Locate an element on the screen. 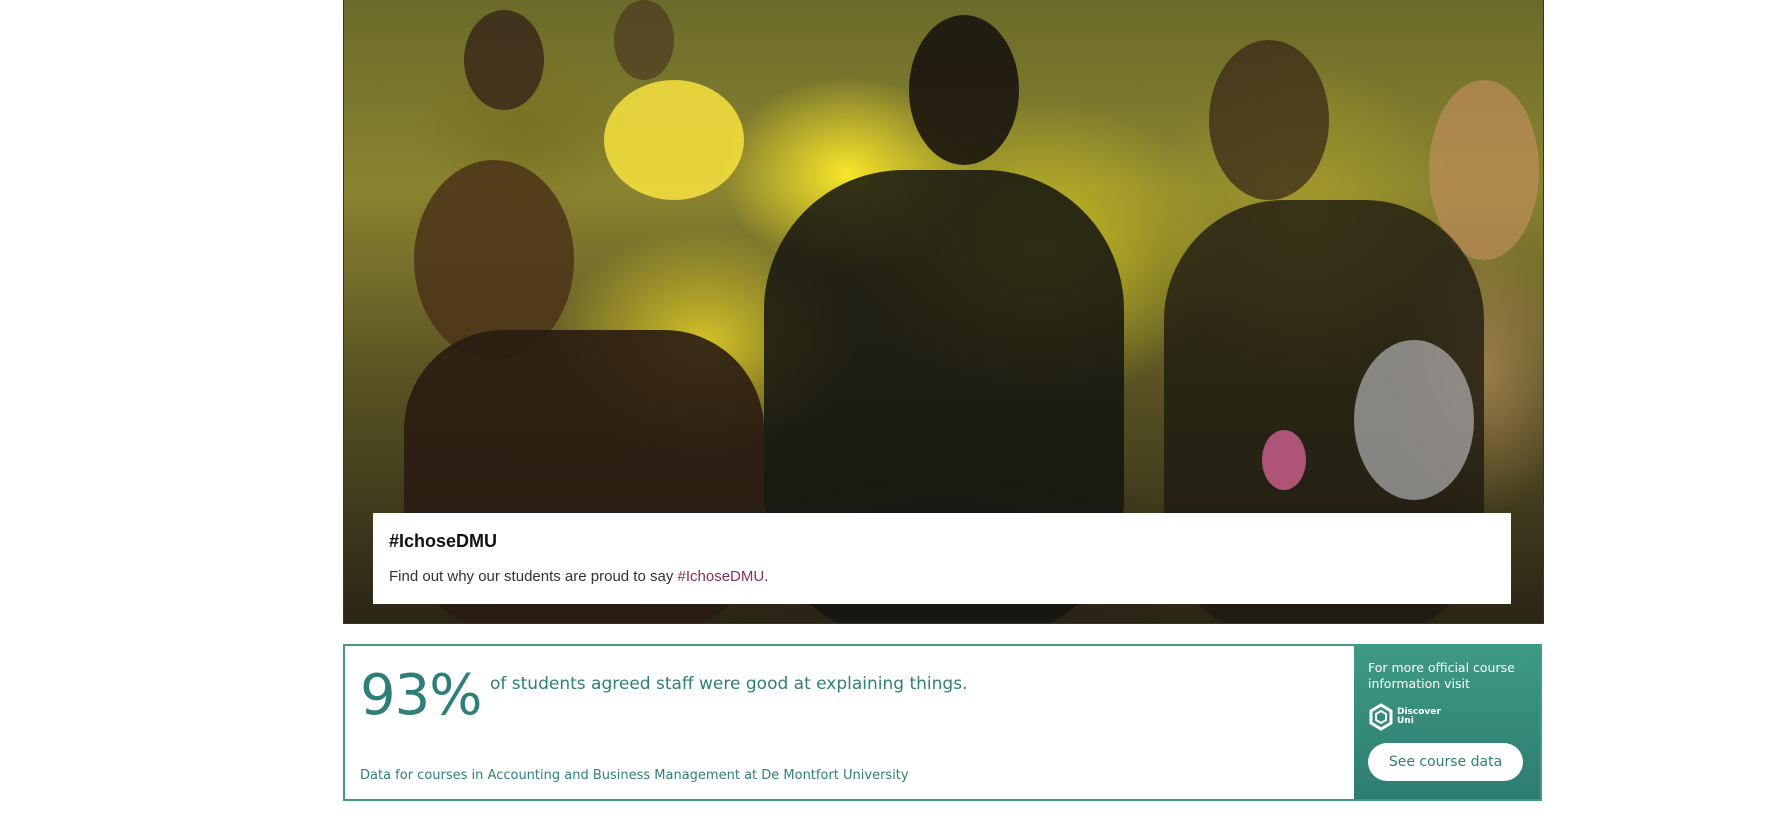  discover-uni-wordmark: Discover Uni is located at coordinates (1419, 717).